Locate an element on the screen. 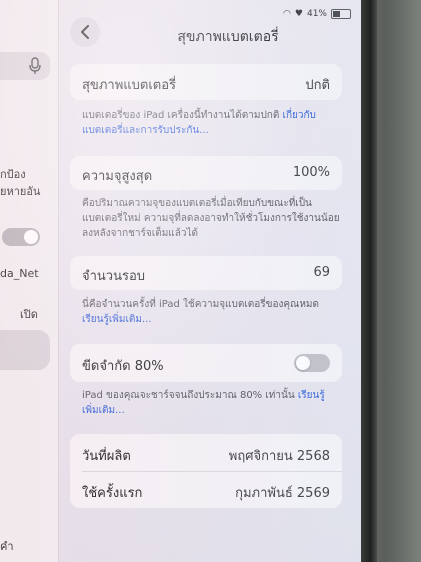 The width and height of the screenshot is (421, 562). heart-icon: ♥ is located at coordinates (298, 14).